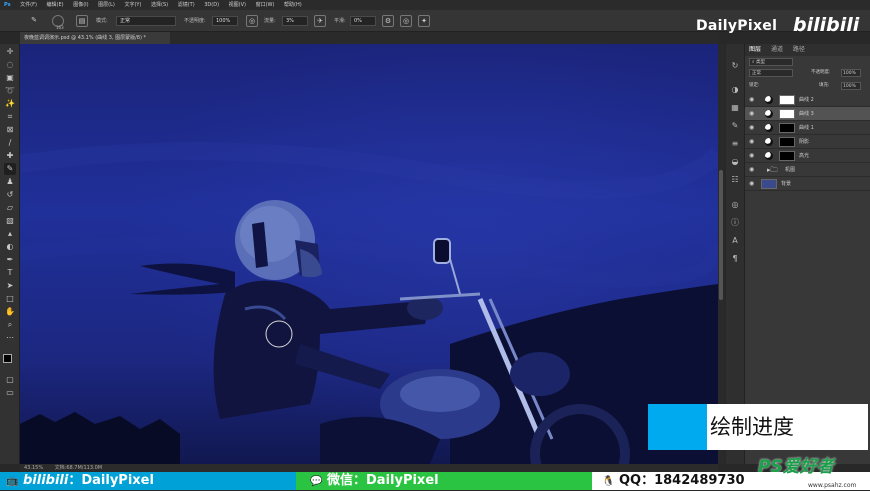  What do you see at coordinates (799, 49) in the screenshot?
I see `tab-paths: 路径` at bounding box center [799, 49].